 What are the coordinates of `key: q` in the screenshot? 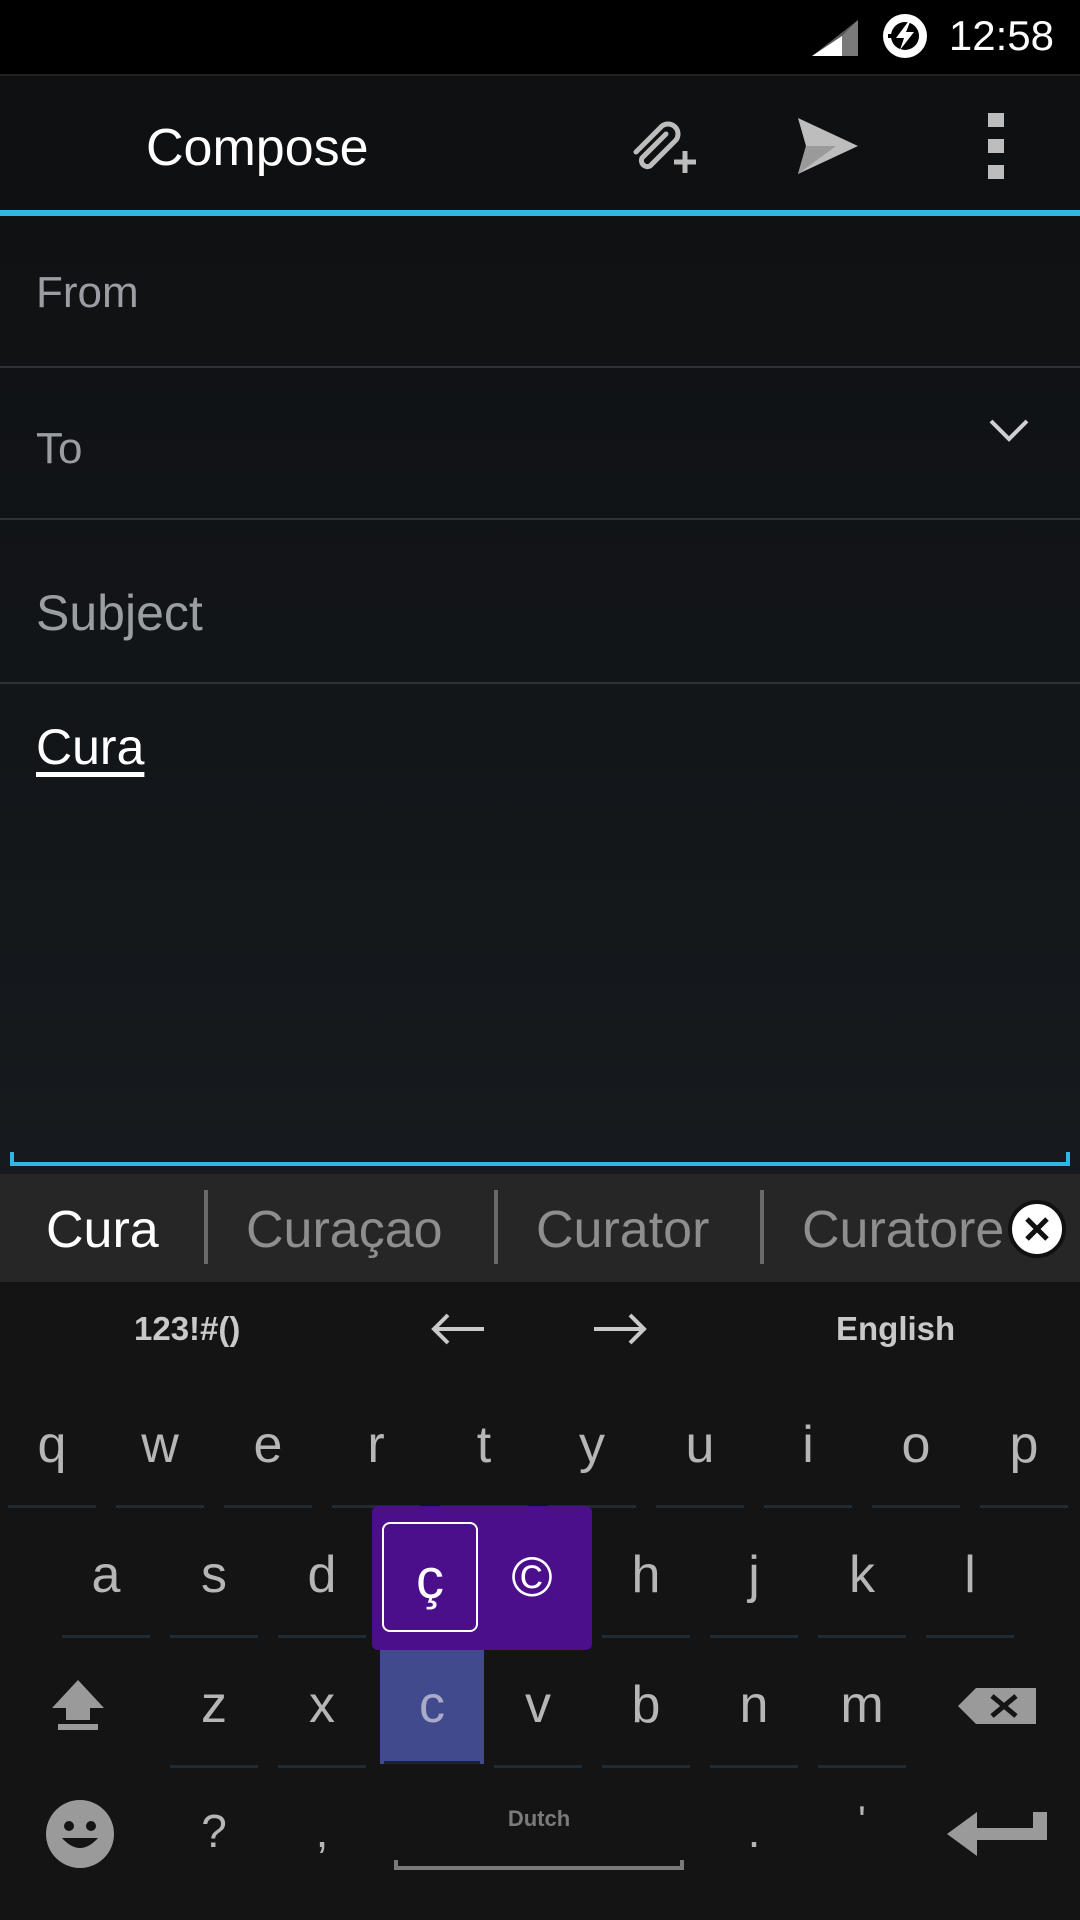 It's located at (52, 1449).